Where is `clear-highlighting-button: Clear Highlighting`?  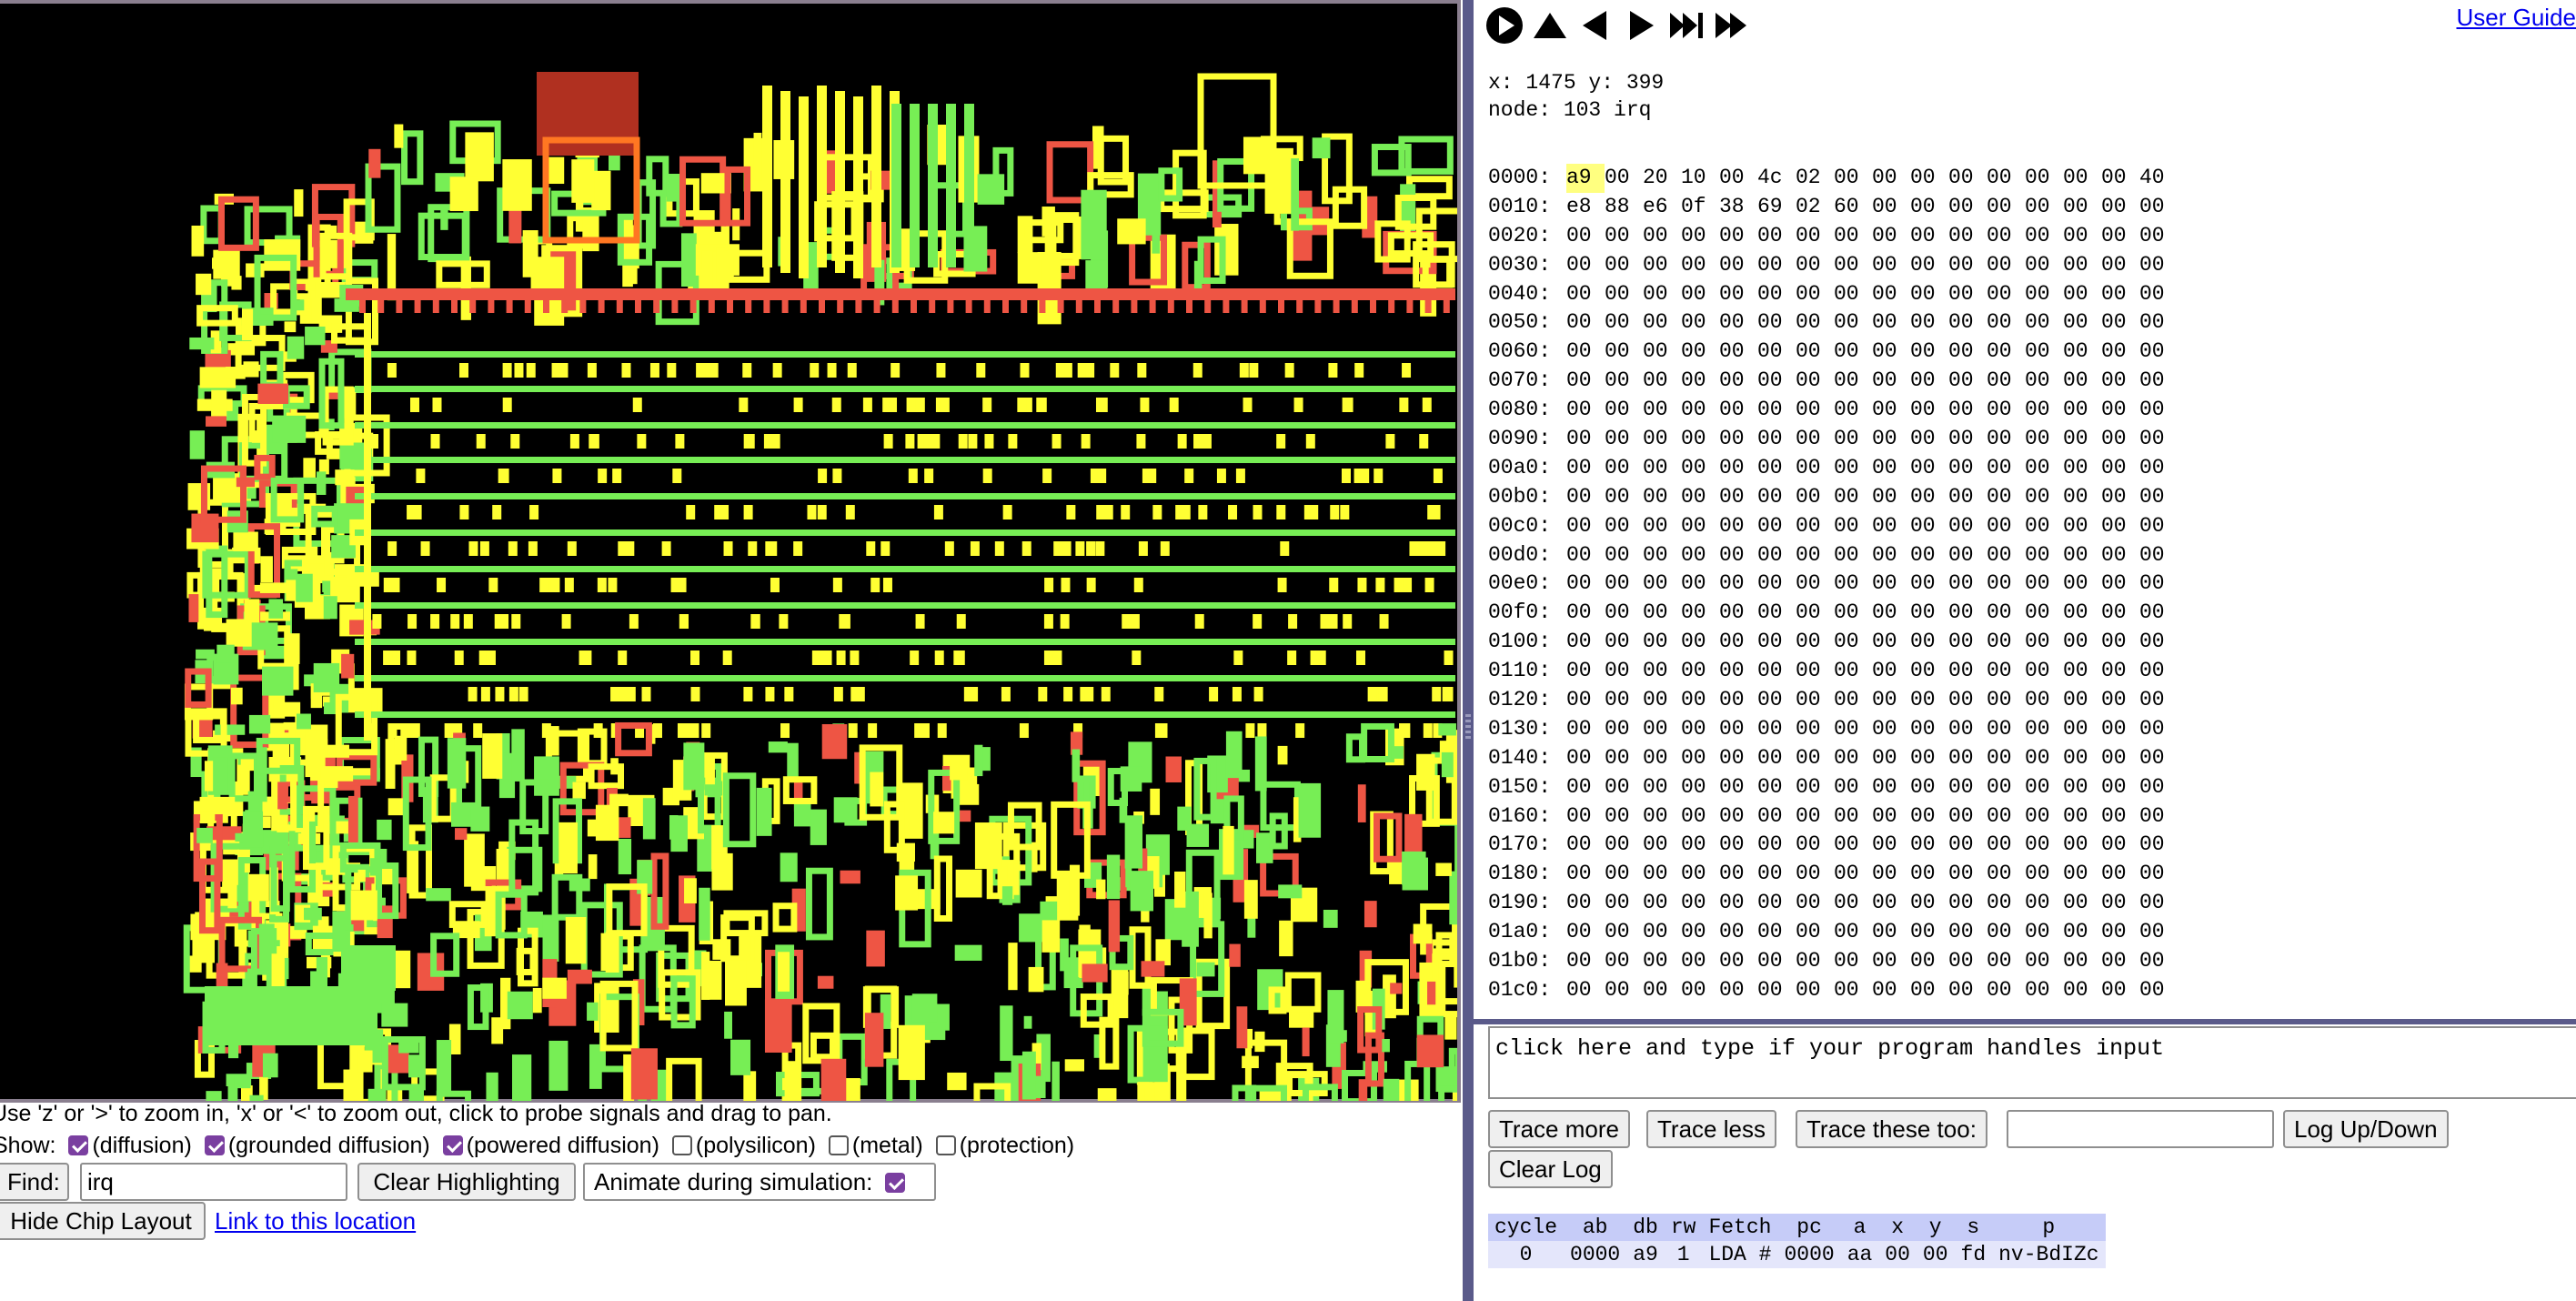 clear-highlighting-button: Clear Highlighting is located at coordinates (466, 1182).